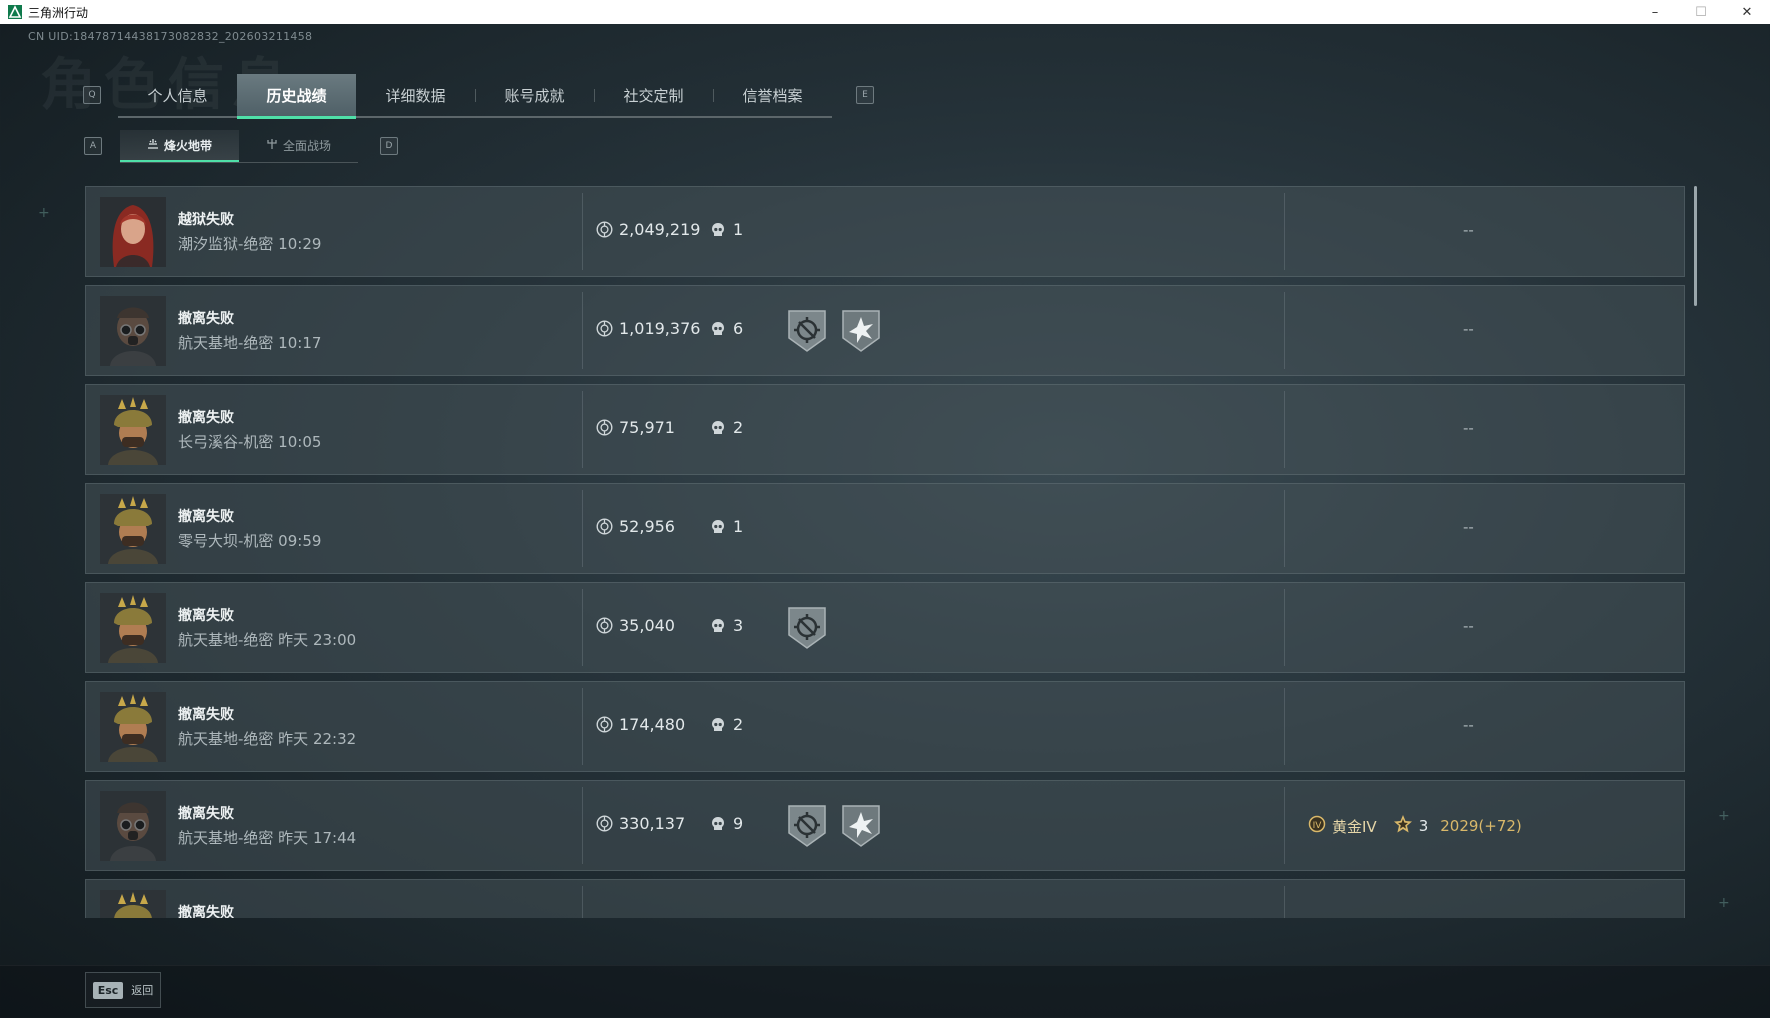 The width and height of the screenshot is (1770, 1018). What do you see at coordinates (885, 898) in the screenshot?
I see `match-row: 撤离失败` at bounding box center [885, 898].